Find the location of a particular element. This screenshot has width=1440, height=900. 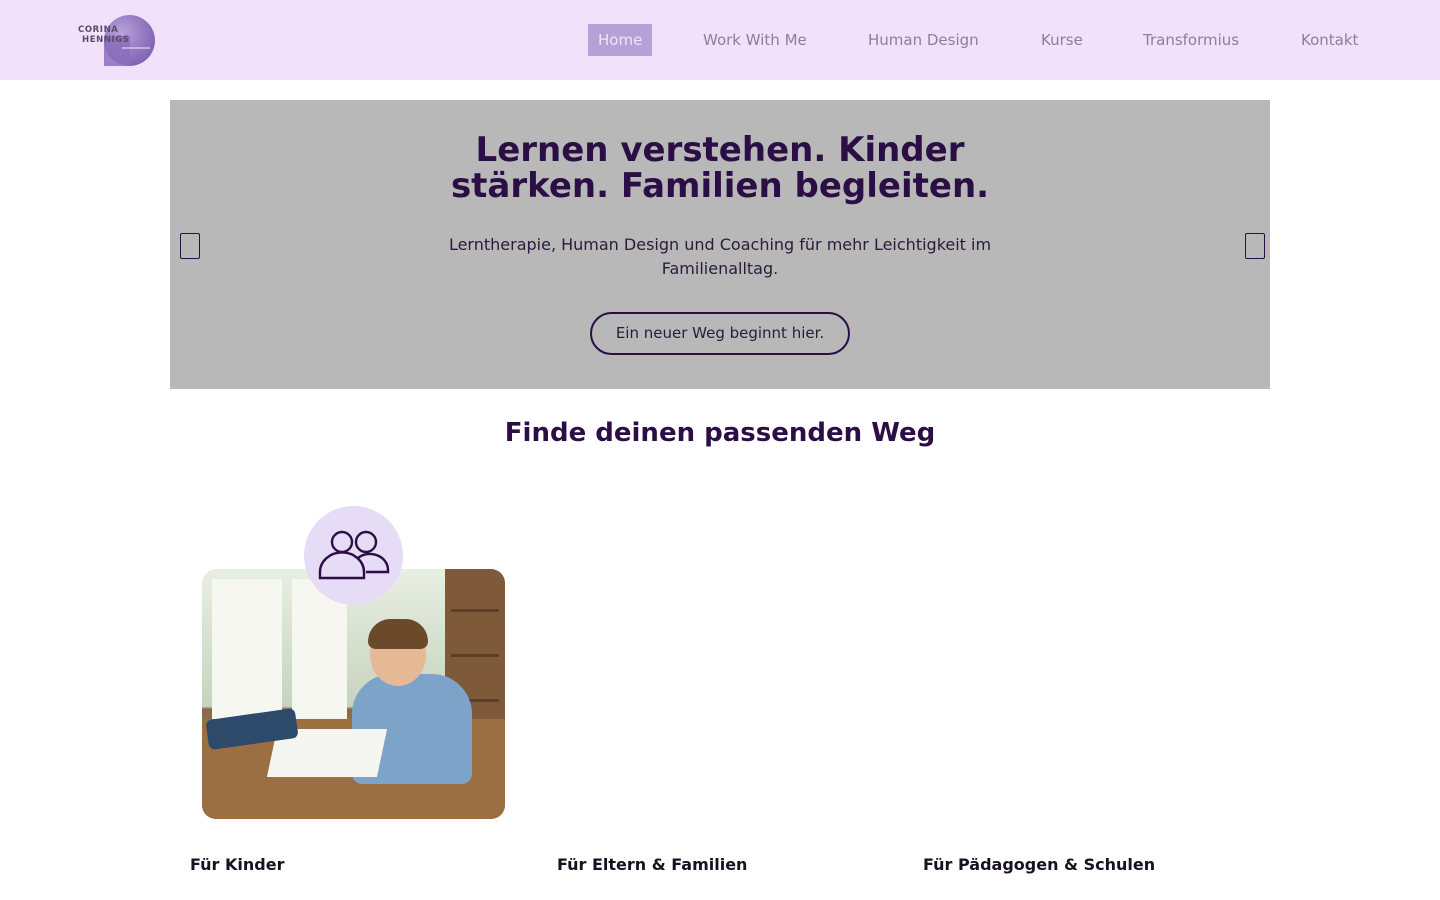

logo: CORINA HENNIGS is located at coordinates (118, 41).